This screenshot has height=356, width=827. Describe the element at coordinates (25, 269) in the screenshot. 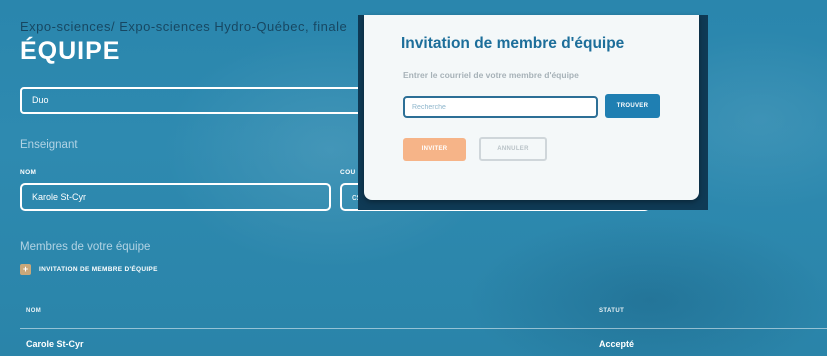

I see `plus-icon: +` at that location.